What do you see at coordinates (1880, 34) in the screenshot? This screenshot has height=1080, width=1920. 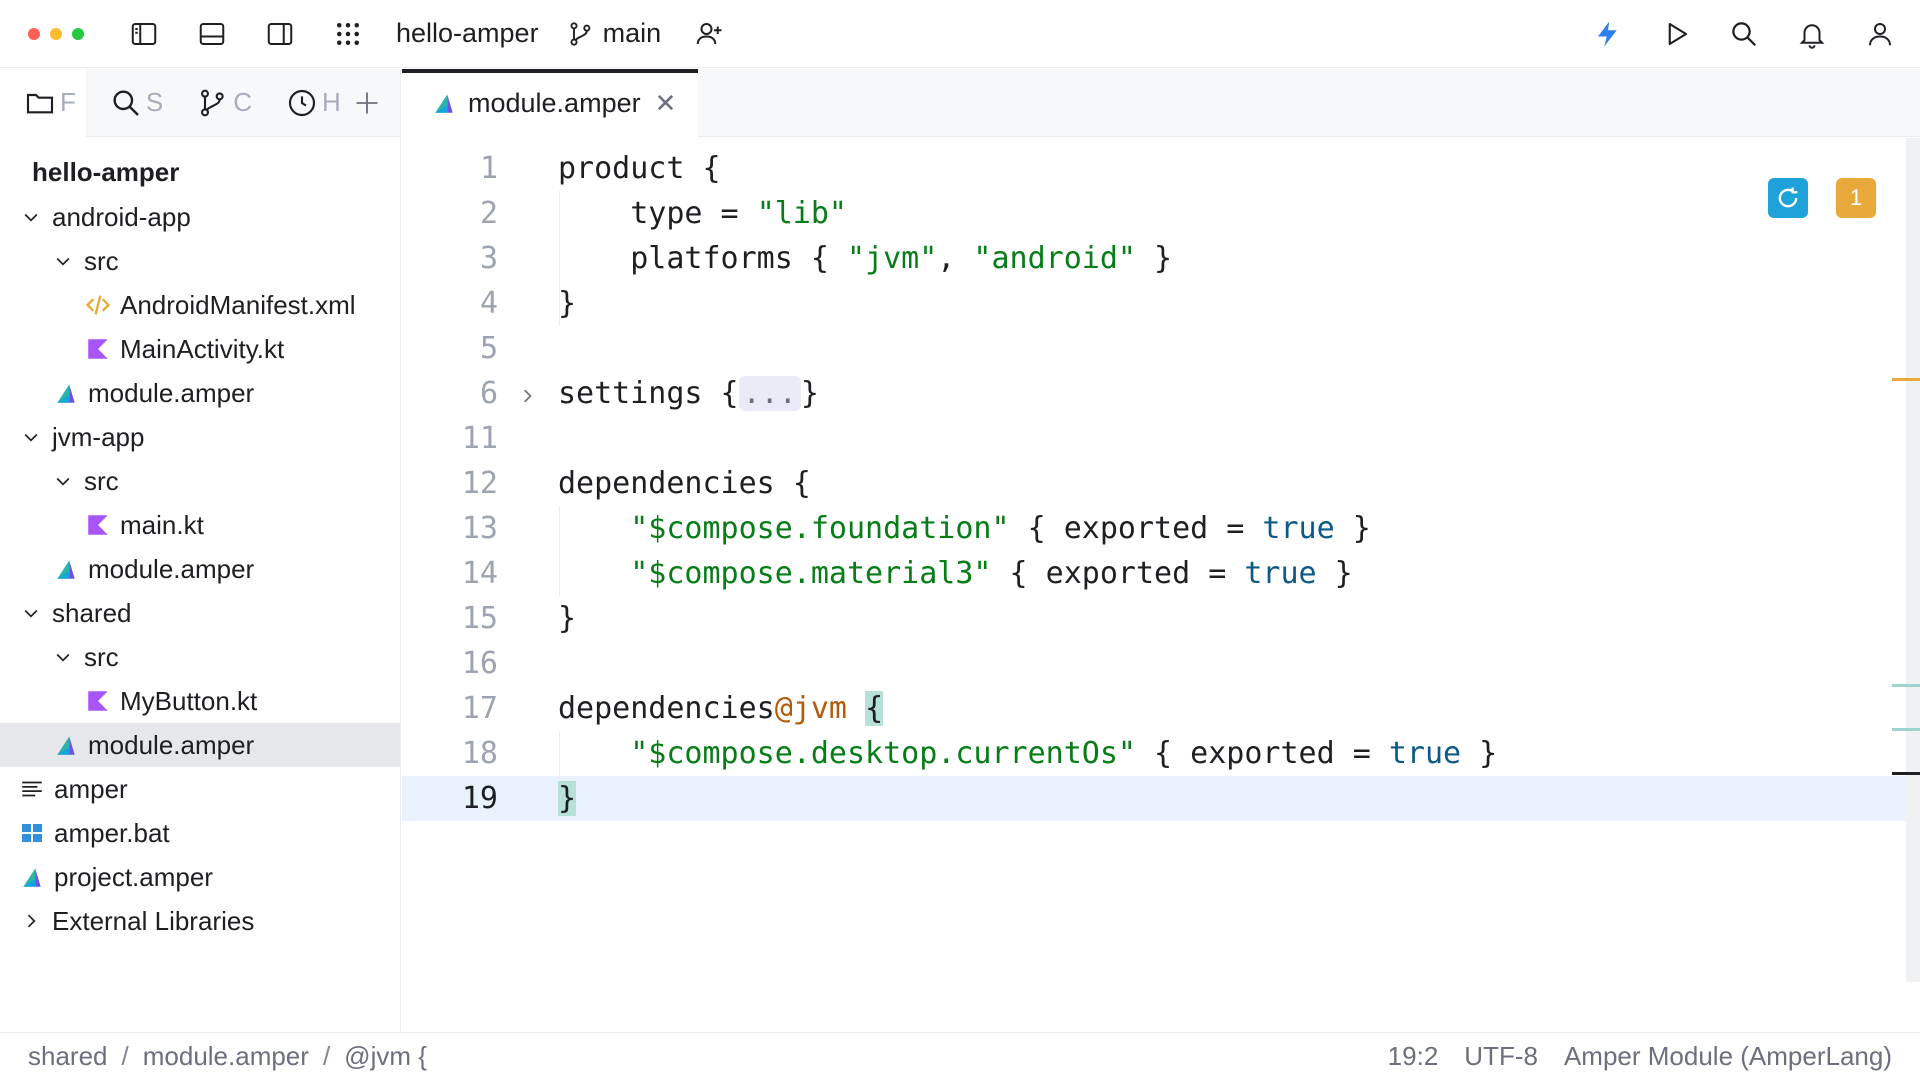 I see `account-icon` at bounding box center [1880, 34].